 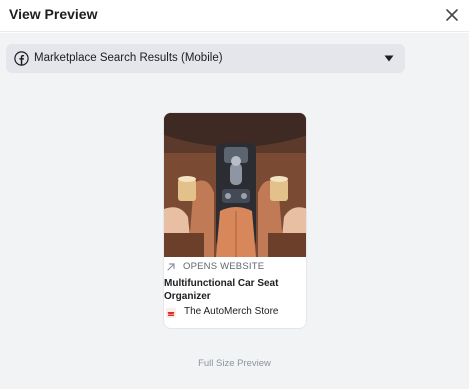 What do you see at coordinates (171, 267) in the screenshot?
I see `arrow-up-right-icon` at bounding box center [171, 267].